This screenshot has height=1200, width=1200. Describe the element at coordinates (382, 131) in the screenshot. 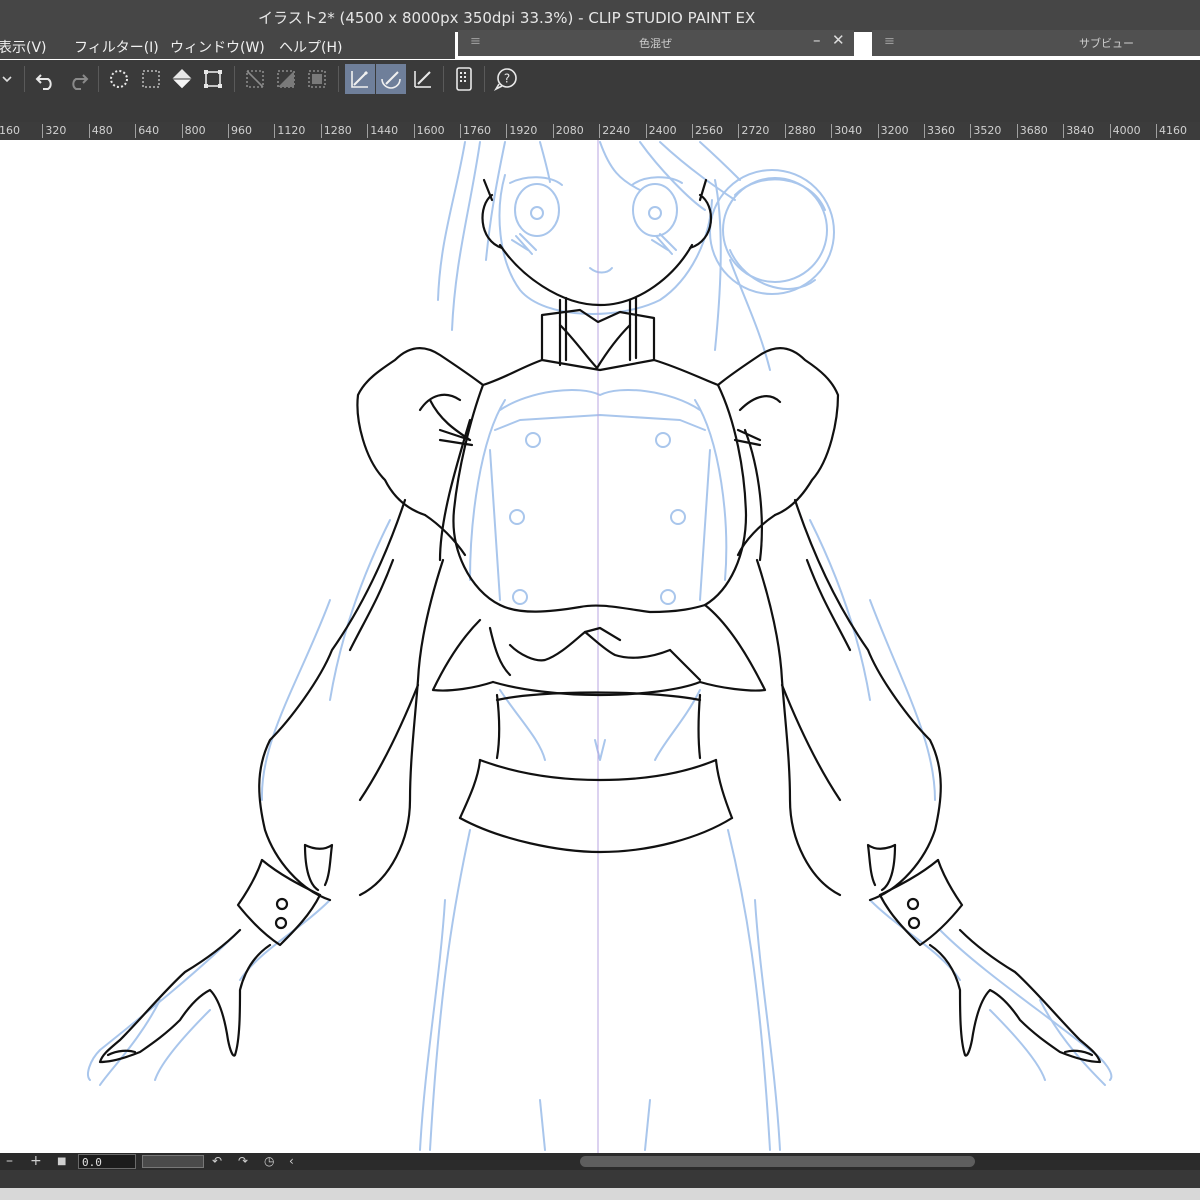

I see `ruler-label: 1440` at that location.